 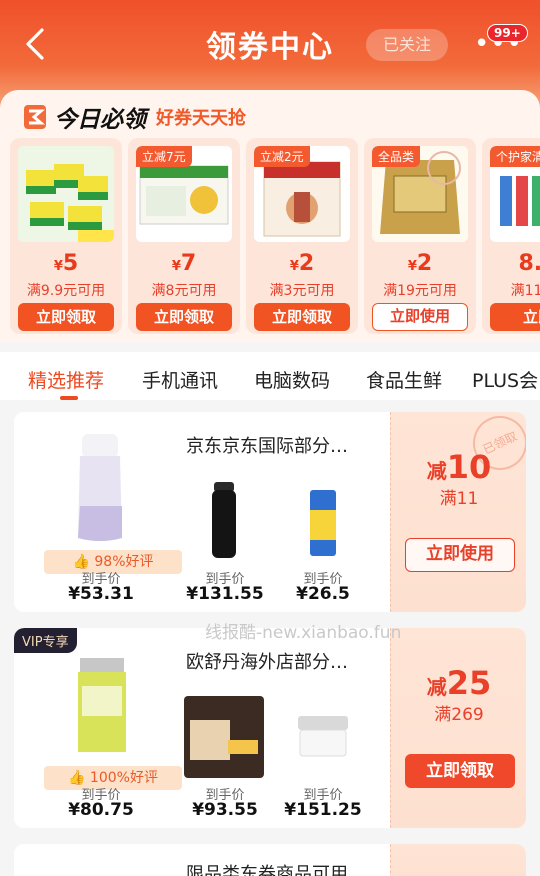 What do you see at coordinates (404, 379) in the screenshot?
I see `tab-fresh-food: 食品生鲜` at bounding box center [404, 379].